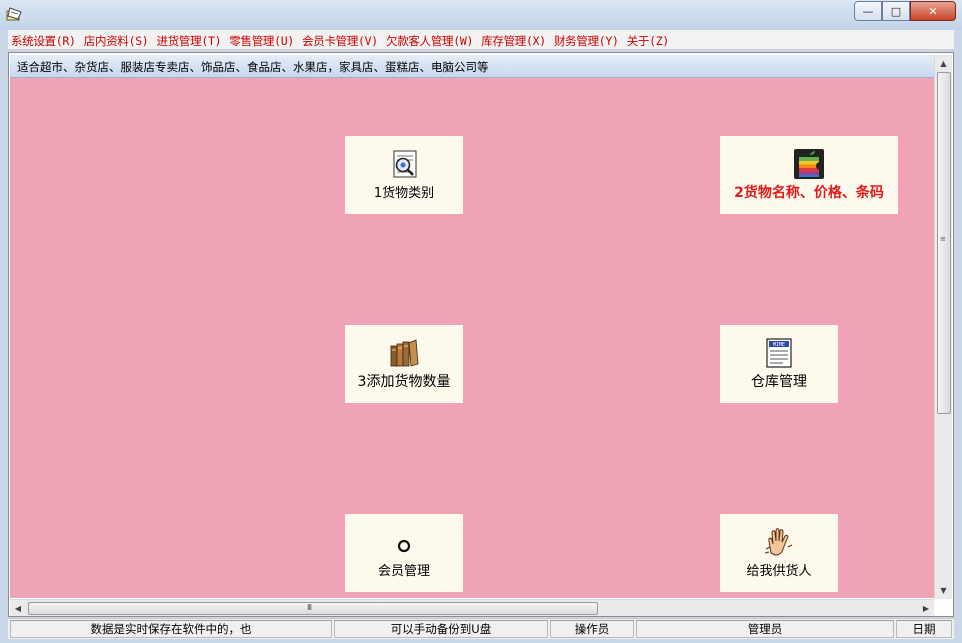 The width and height of the screenshot is (962, 643). I want to click on tile-goods-category: 1货物类别, so click(404, 175).